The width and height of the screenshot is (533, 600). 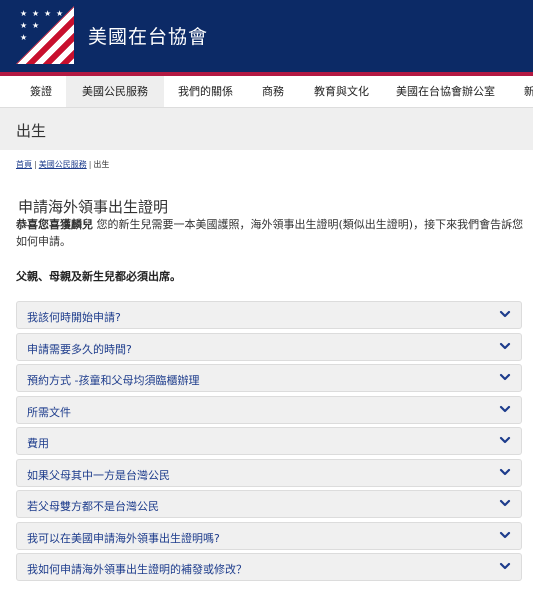 What do you see at coordinates (148, 35) in the screenshot?
I see `site-title: 美國在台協會` at bounding box center [148, 35].